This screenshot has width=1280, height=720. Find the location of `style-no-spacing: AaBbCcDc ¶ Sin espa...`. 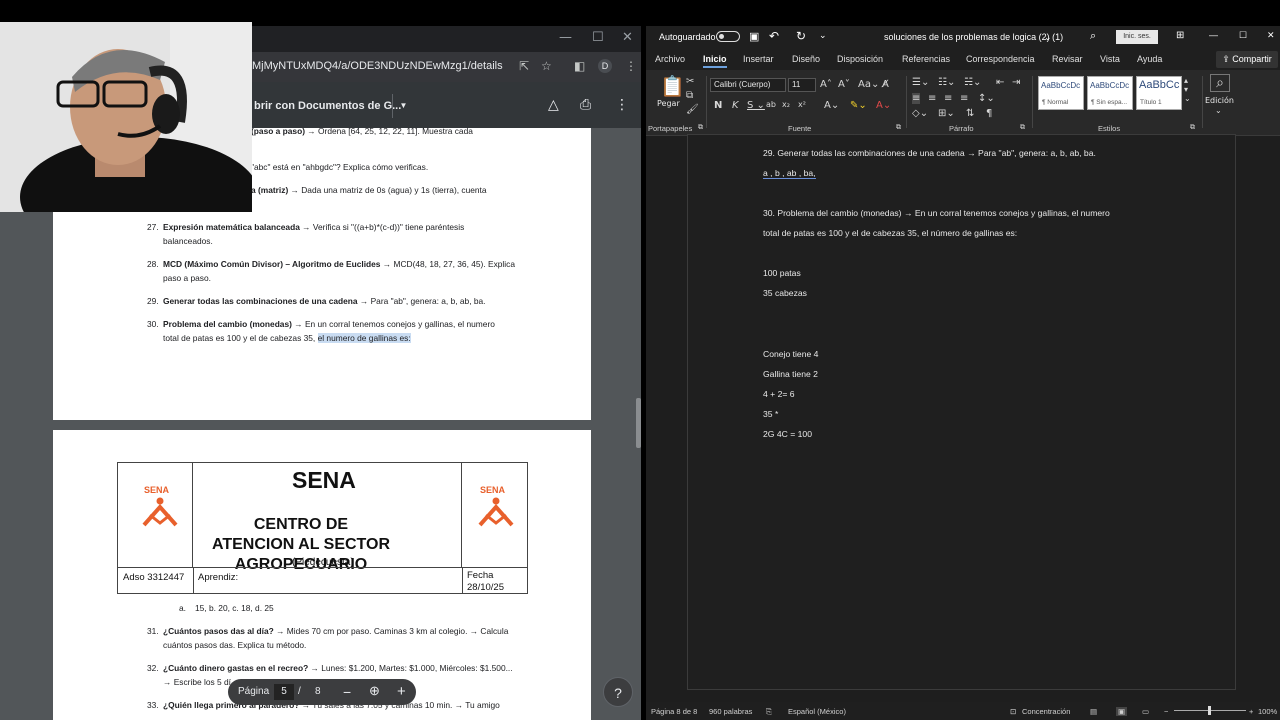

style-no-spacing: AaBbCcDc ¶ Sin espa... is located at coordinates (1110, 93).